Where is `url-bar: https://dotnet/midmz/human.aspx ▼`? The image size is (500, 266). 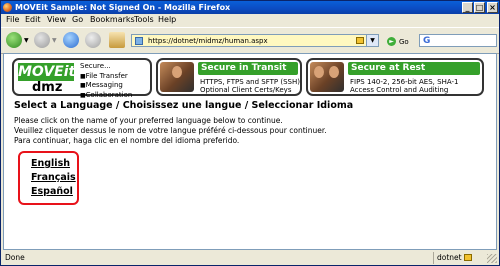 url-bar: https://dotnet/midmz/human.aspx ▼ is located at coordinates (255, 40).